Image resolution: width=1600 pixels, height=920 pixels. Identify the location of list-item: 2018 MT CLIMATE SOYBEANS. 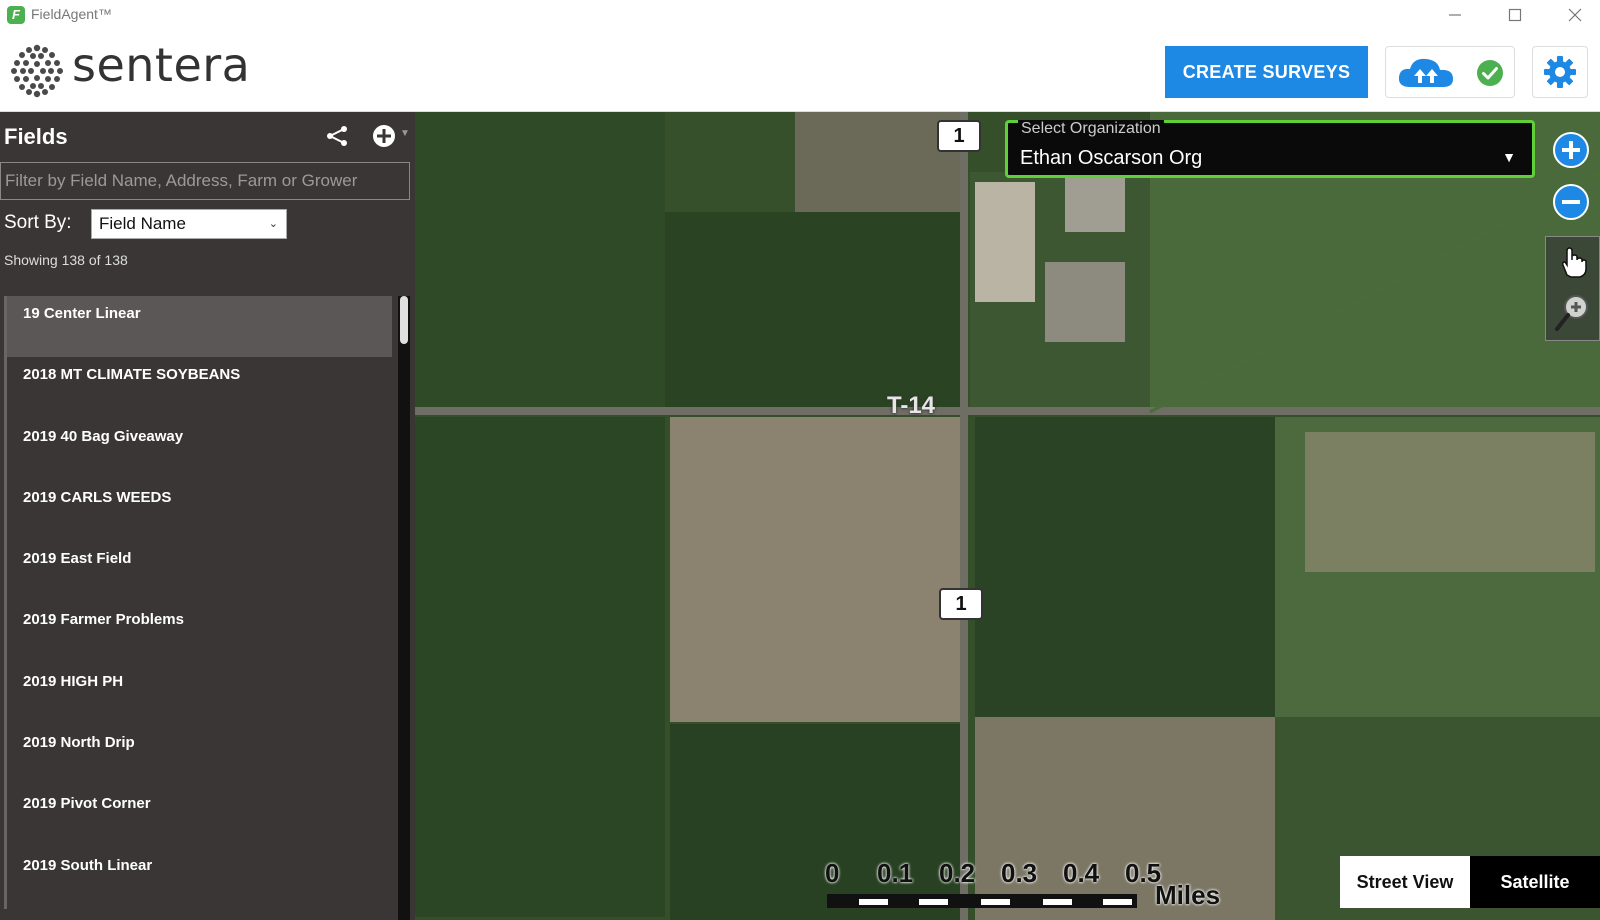
(198, 388).